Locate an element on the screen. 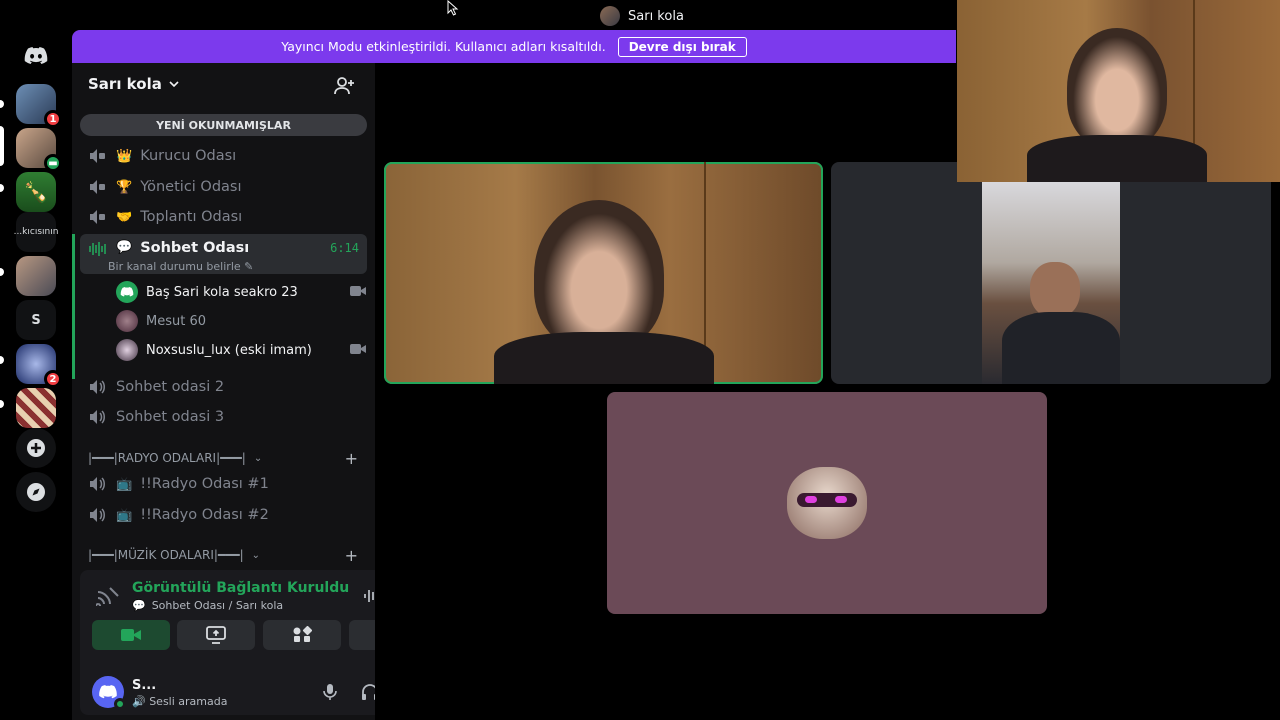 This screenshot has height=720, width=1280. trophy-emoji: 🏆 is located at coordinates (124, 187).